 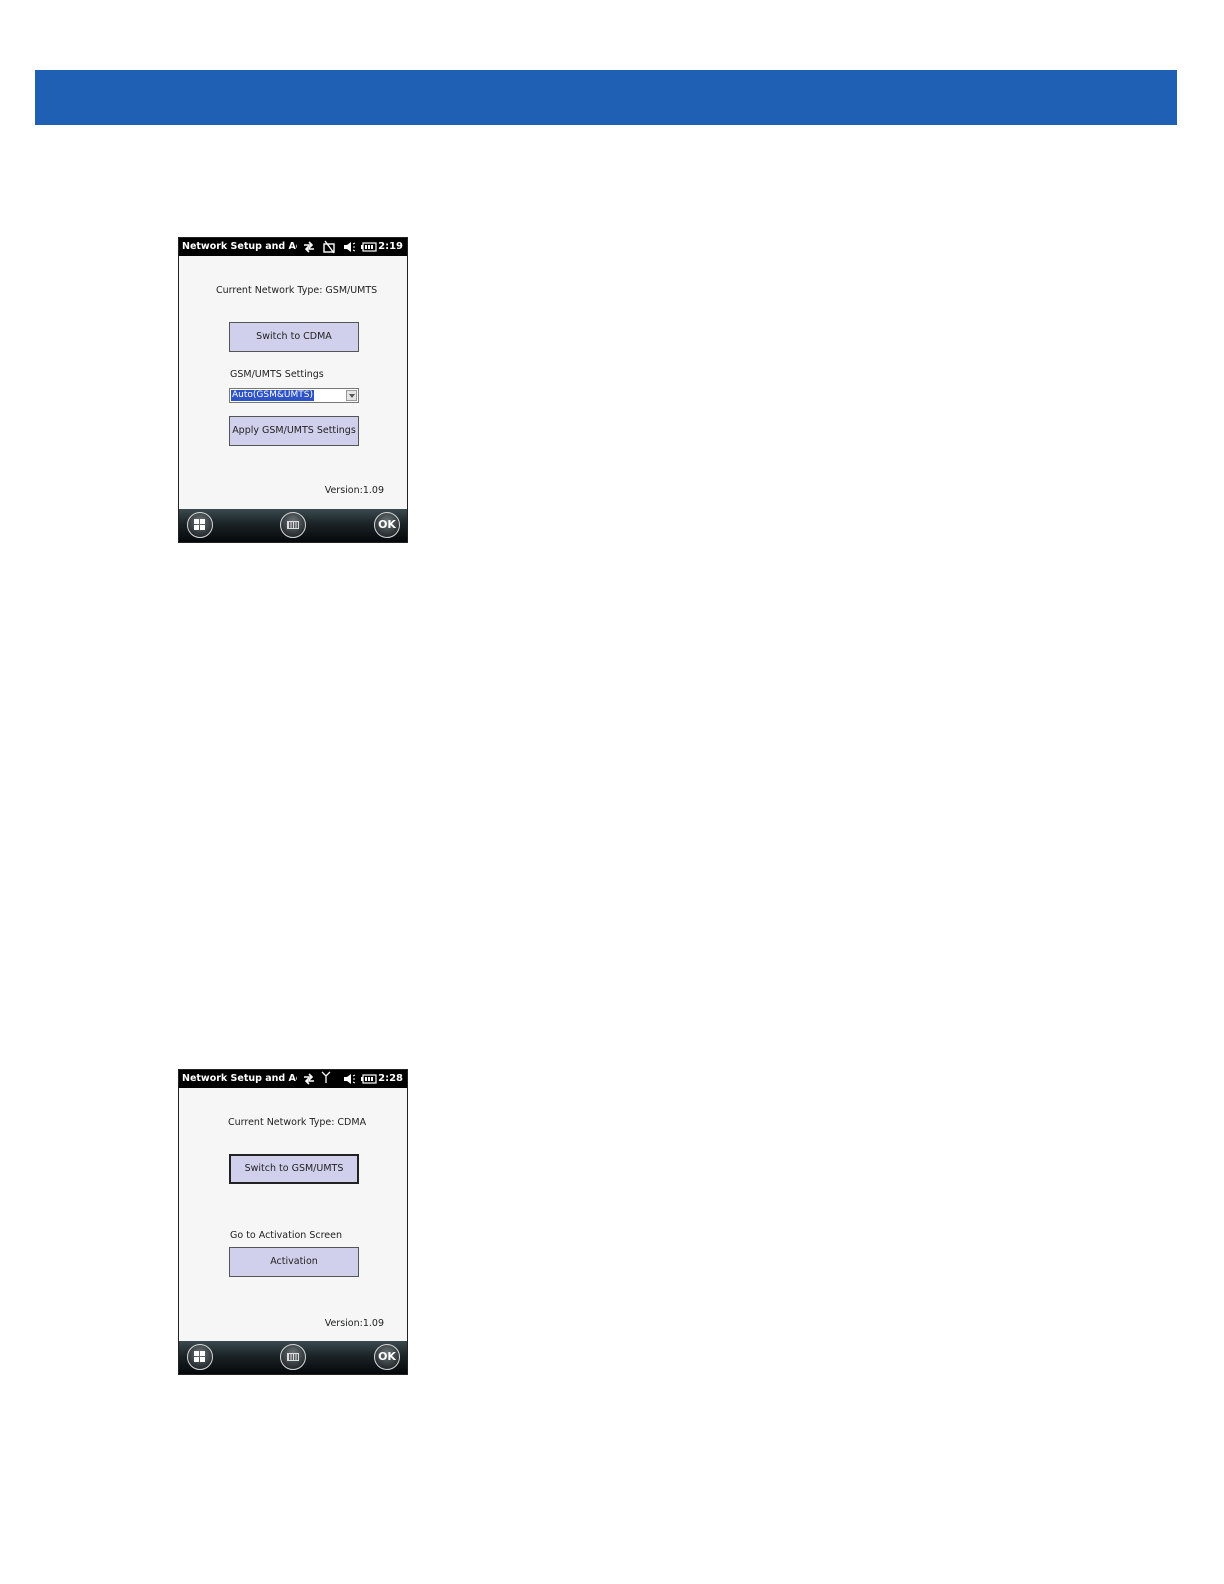 What do you see at coordinates (326, 1079) in the screenshot?
I see `signal-antenna-icon` at bounding box center [326, 1079].